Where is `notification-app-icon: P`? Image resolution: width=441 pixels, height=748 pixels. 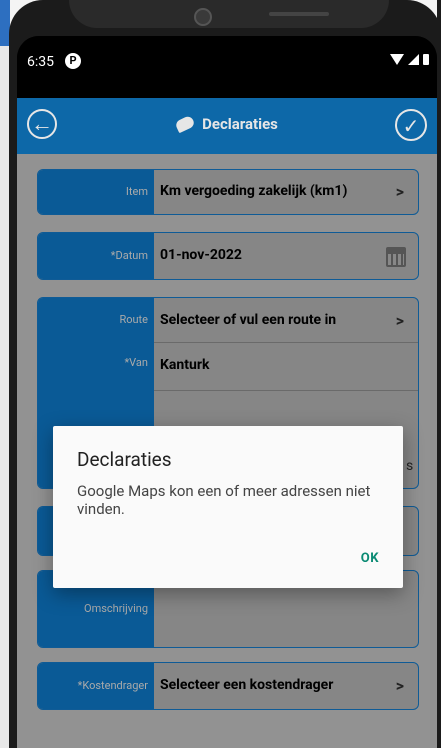
notification-app-icon: P is located at coordinates (73, 61).